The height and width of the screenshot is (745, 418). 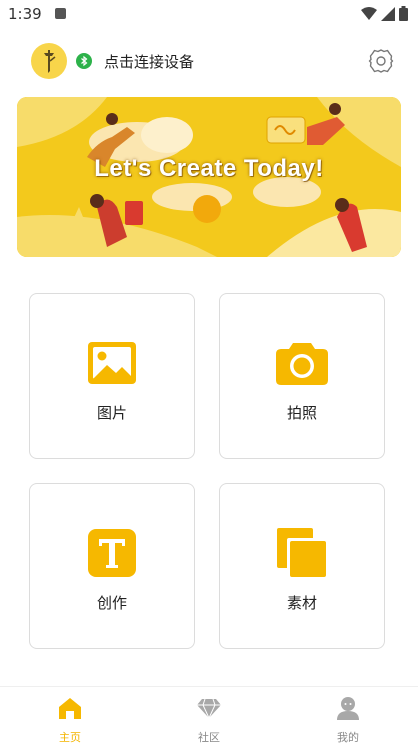 I want to click on person-icon, so click(x=348, y=708).